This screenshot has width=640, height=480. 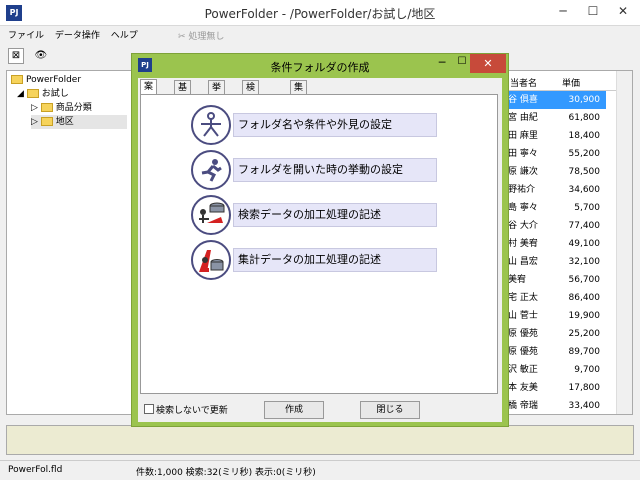 What do you see at coordinates (54, 80) in the screenshot?
I see `tree-item-label: PowerFolder` at bounding box center [54, 80].